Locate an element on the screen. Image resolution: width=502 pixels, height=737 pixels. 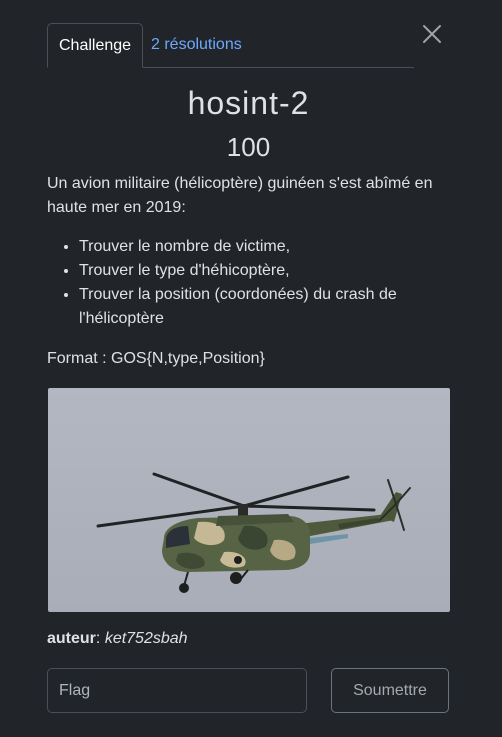
challenge-title: hosint-2 is located at coordinates (248, 103).